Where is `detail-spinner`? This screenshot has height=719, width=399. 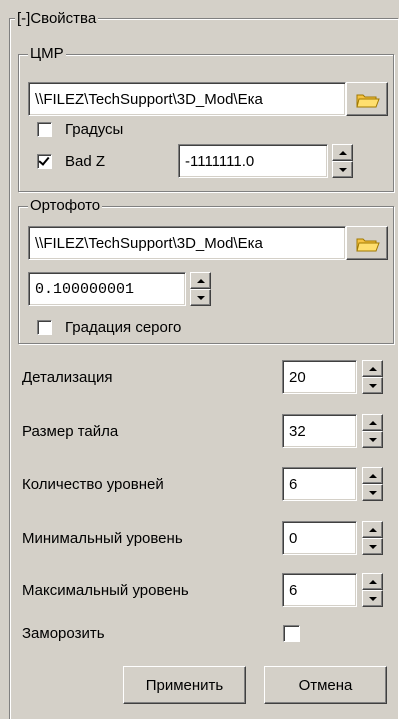 detail-spinner is located at coordinates (372, 377).